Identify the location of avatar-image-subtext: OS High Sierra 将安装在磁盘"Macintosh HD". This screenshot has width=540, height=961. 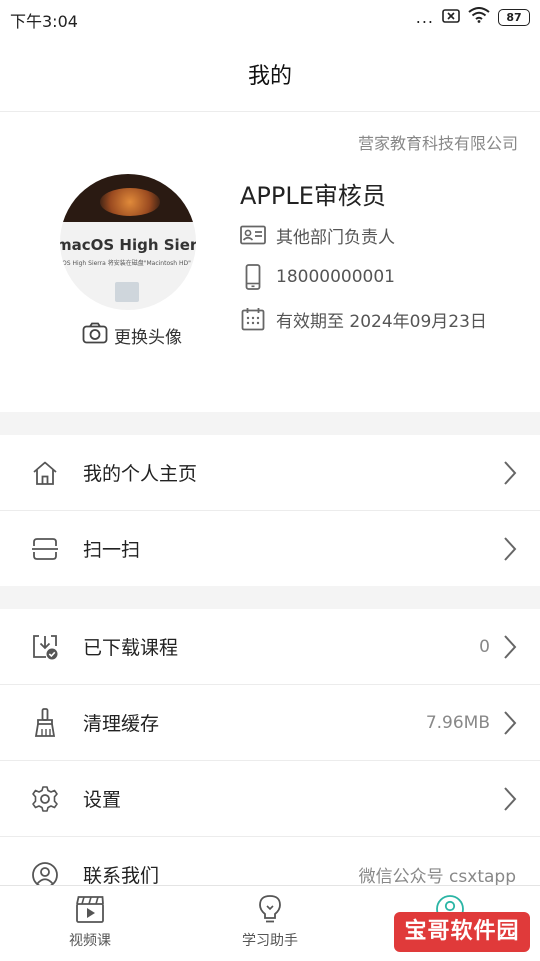
(126, 263).